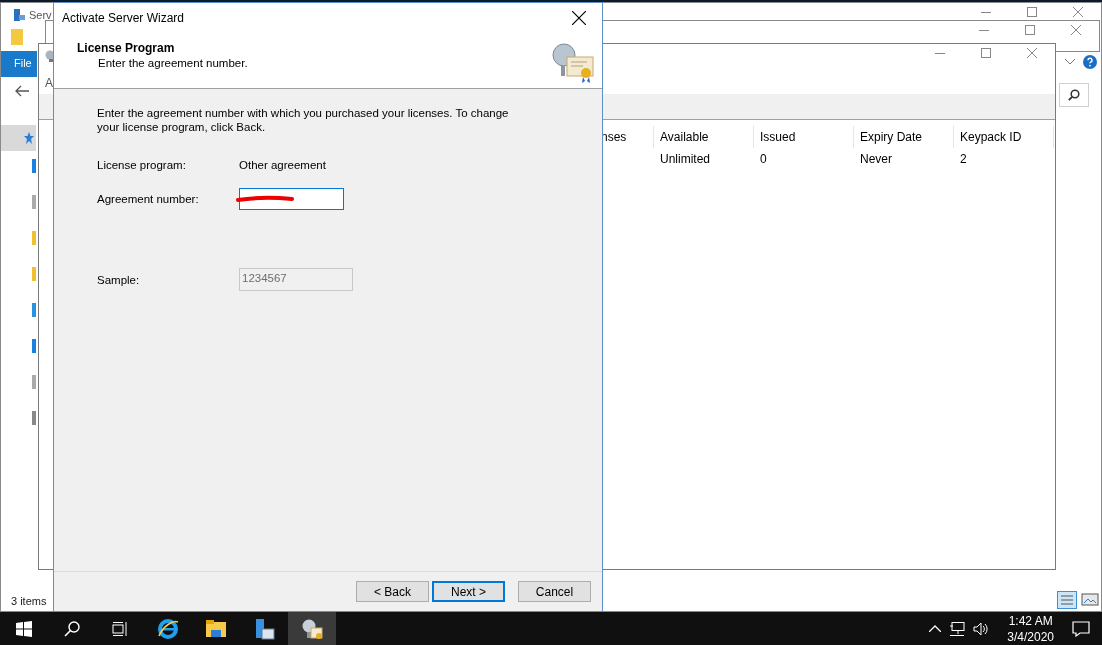  What do you see at coordinates (963, 159) in the screenshot?
I see `table-cell-text: 2` at bounding box center [963, 159].